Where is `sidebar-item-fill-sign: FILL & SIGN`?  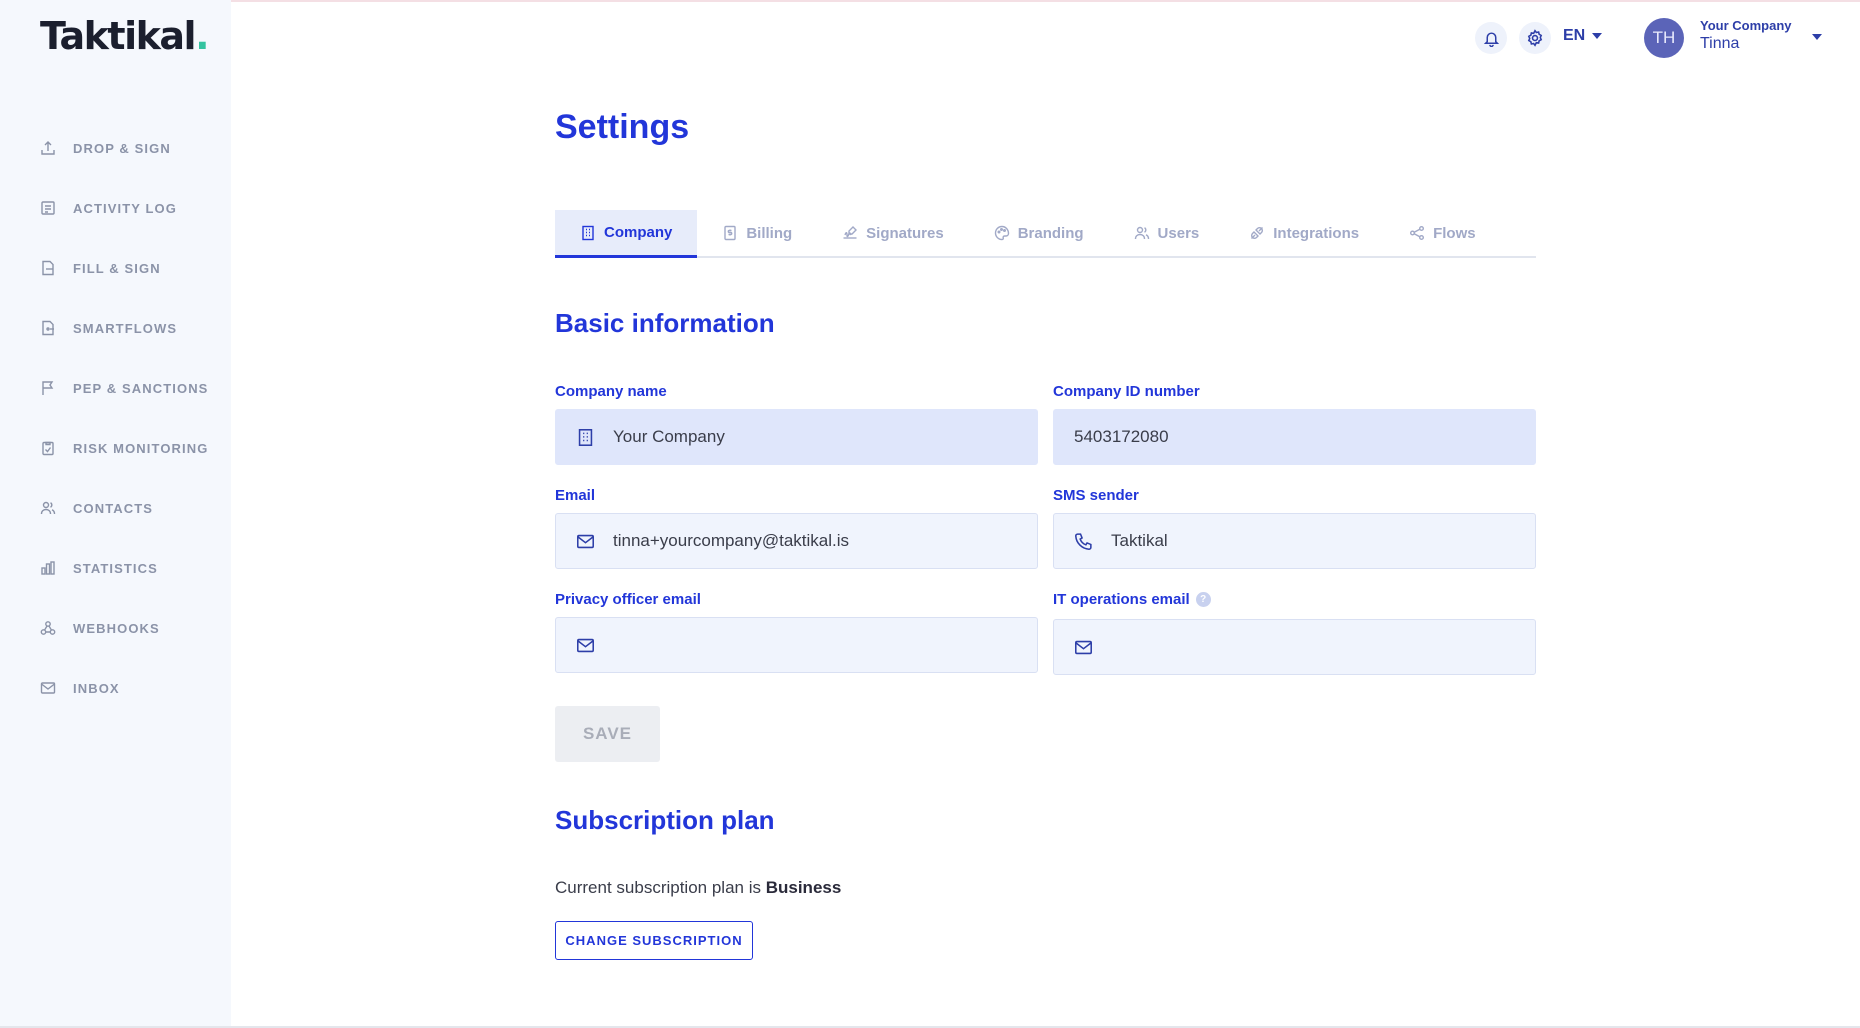 sidebar-item-fill-sign: FILL & SIGN is located at coordinates (115, 268).